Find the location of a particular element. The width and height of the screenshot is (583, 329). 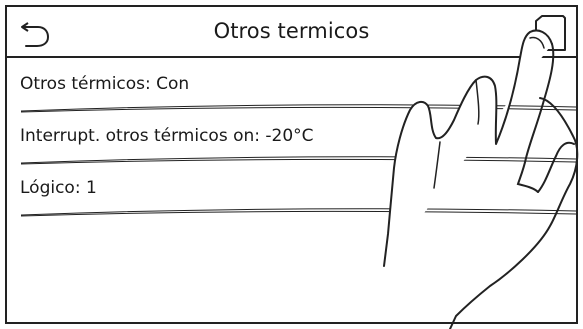

setting-label: Otros térmicos: Con is located at coordinates (105, 84).